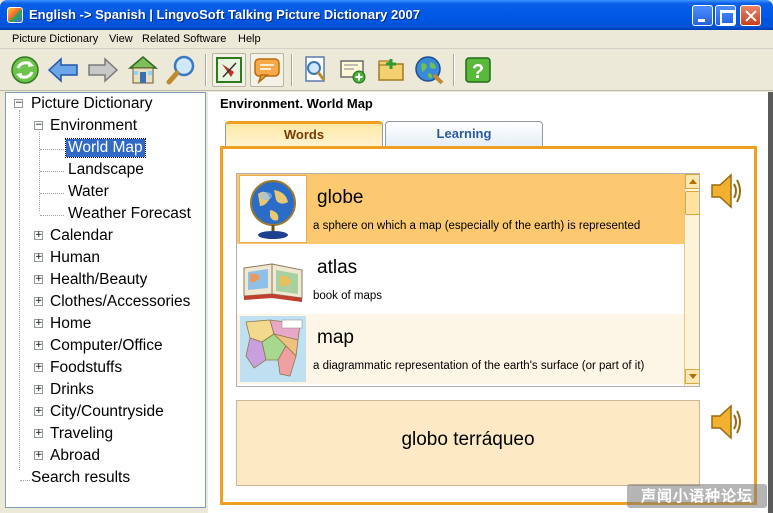  I want to click on chevron-down-icon, so click(693, 376).